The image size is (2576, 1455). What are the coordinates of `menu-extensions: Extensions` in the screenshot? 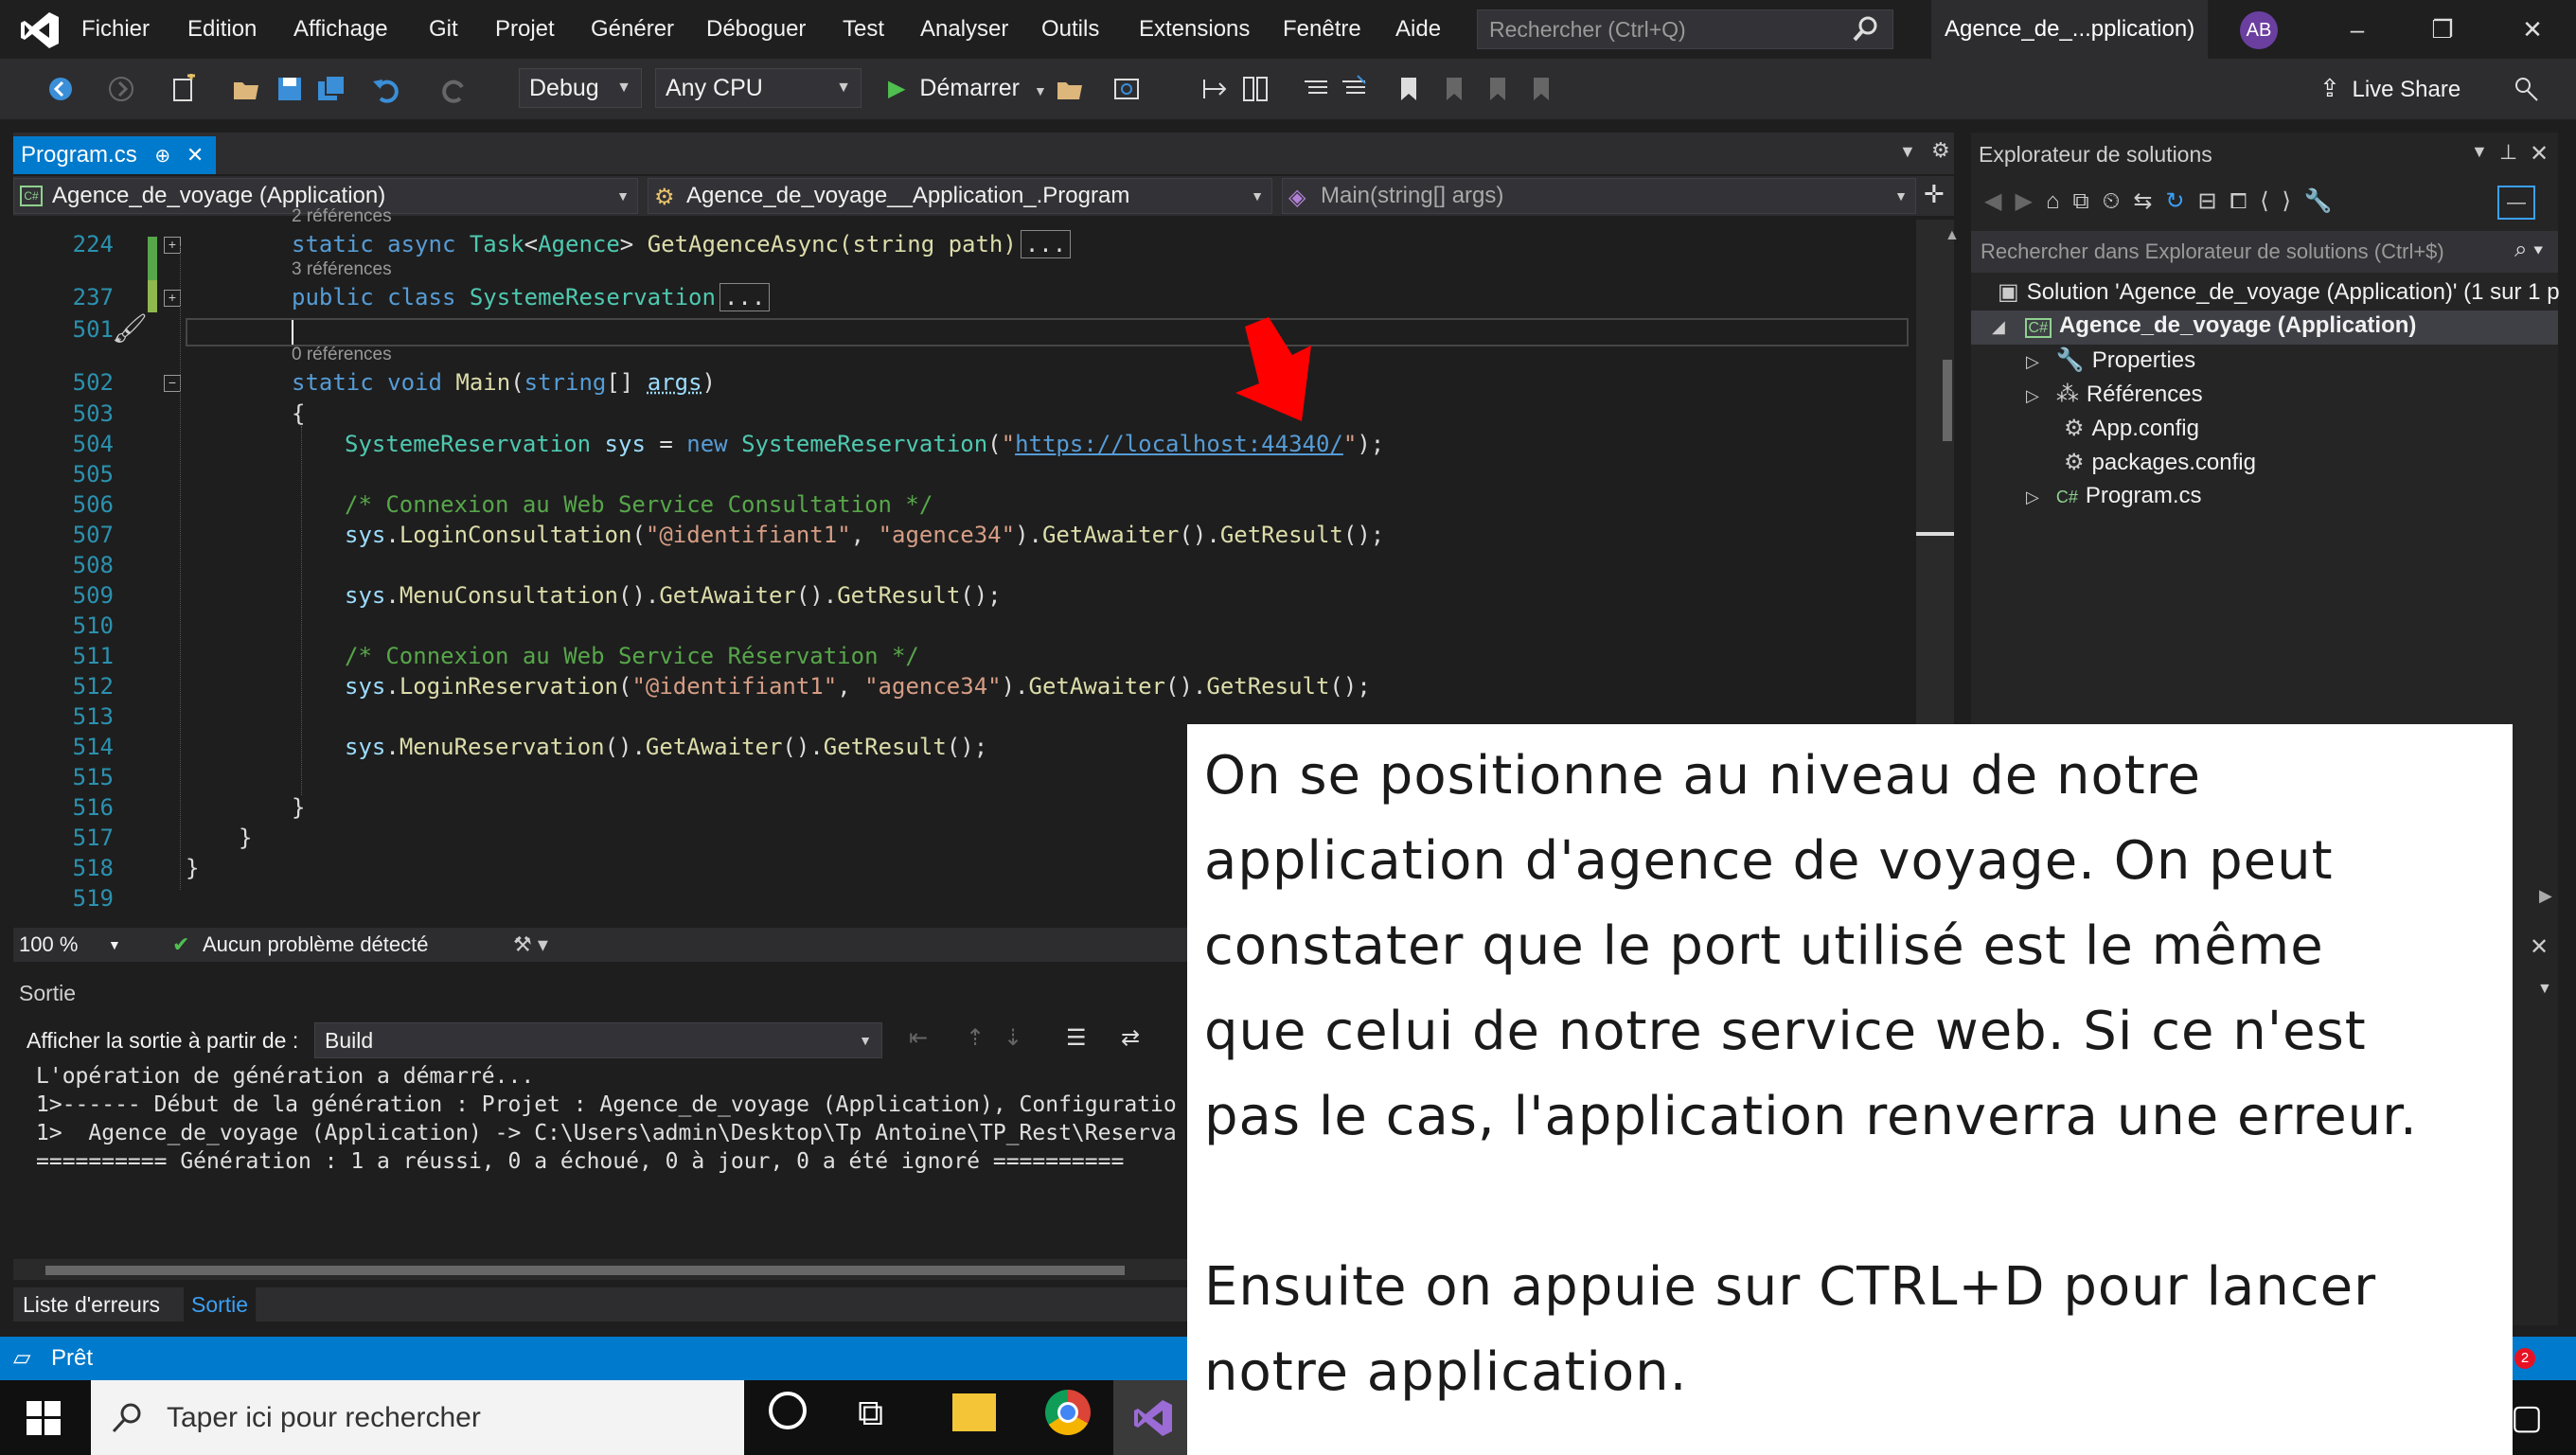 It's located at (1195, 30).